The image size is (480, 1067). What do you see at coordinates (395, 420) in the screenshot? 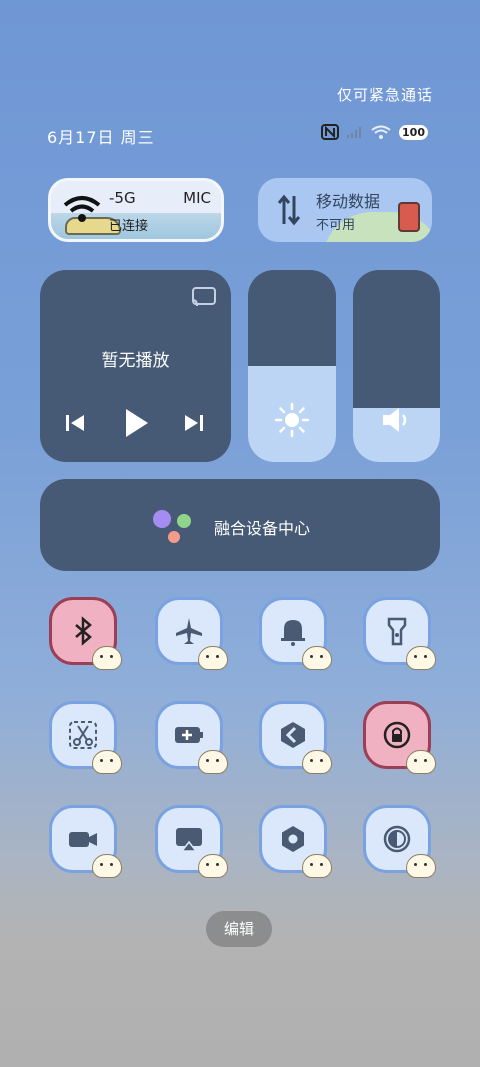
I see `volume-icon` at bounding box center [395, 420].